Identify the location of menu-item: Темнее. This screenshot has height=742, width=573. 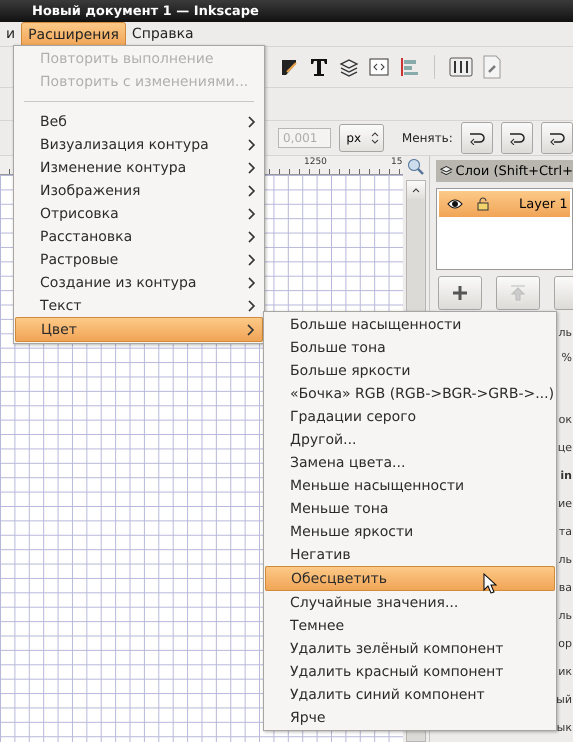
(410, 625).